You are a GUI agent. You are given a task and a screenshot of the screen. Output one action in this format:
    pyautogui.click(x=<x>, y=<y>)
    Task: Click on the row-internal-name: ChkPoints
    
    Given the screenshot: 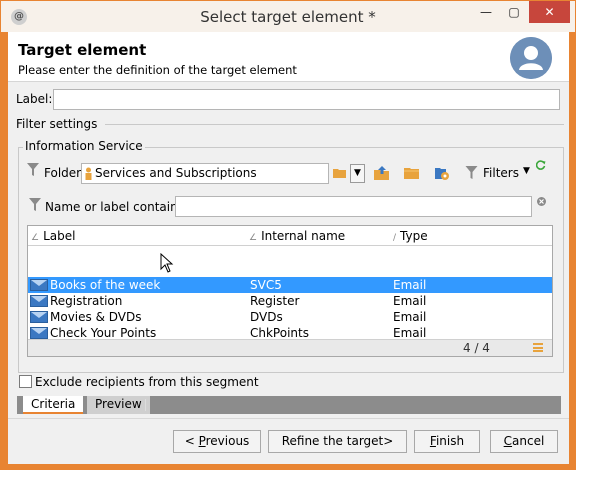 What is the action you would take?
    pyautogui.click(x=279, y=333)
    